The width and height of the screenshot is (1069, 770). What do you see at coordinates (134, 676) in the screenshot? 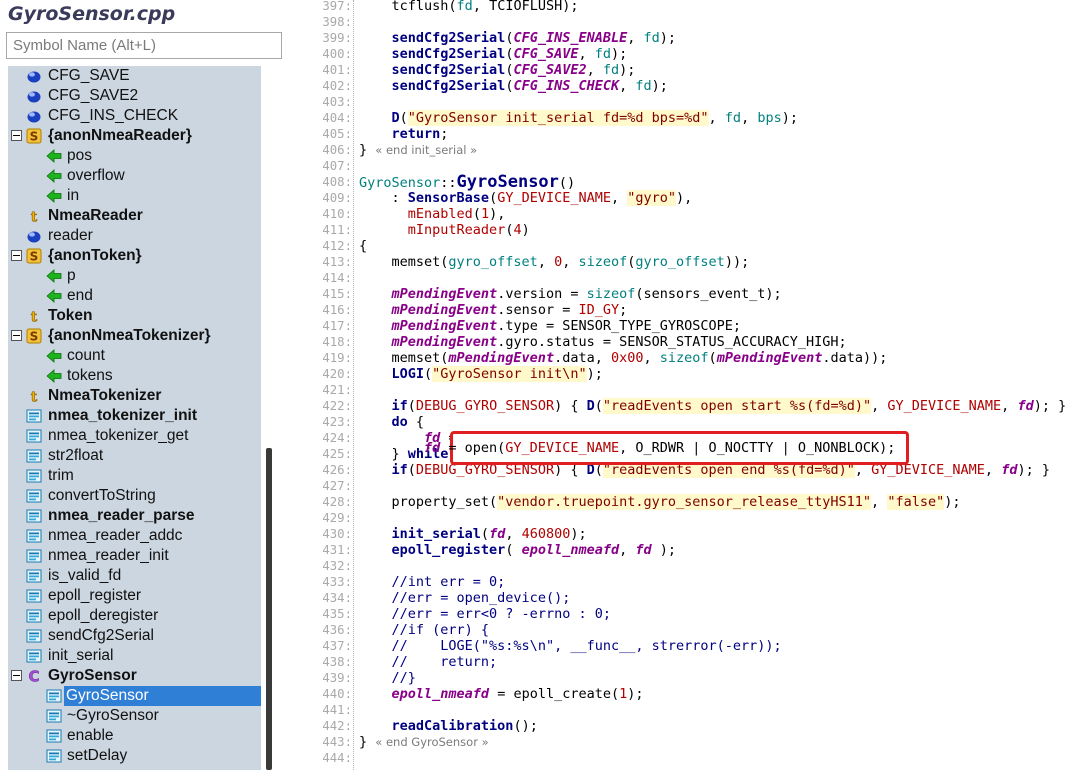
I see `tree-item: C GyroSensor` at bounding box center [134, 676].